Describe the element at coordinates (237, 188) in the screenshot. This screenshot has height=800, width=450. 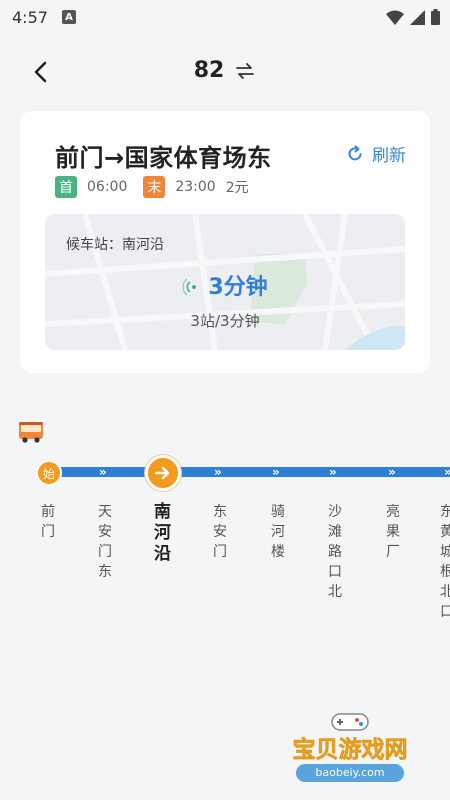
I see `fare: 2元` at that location.